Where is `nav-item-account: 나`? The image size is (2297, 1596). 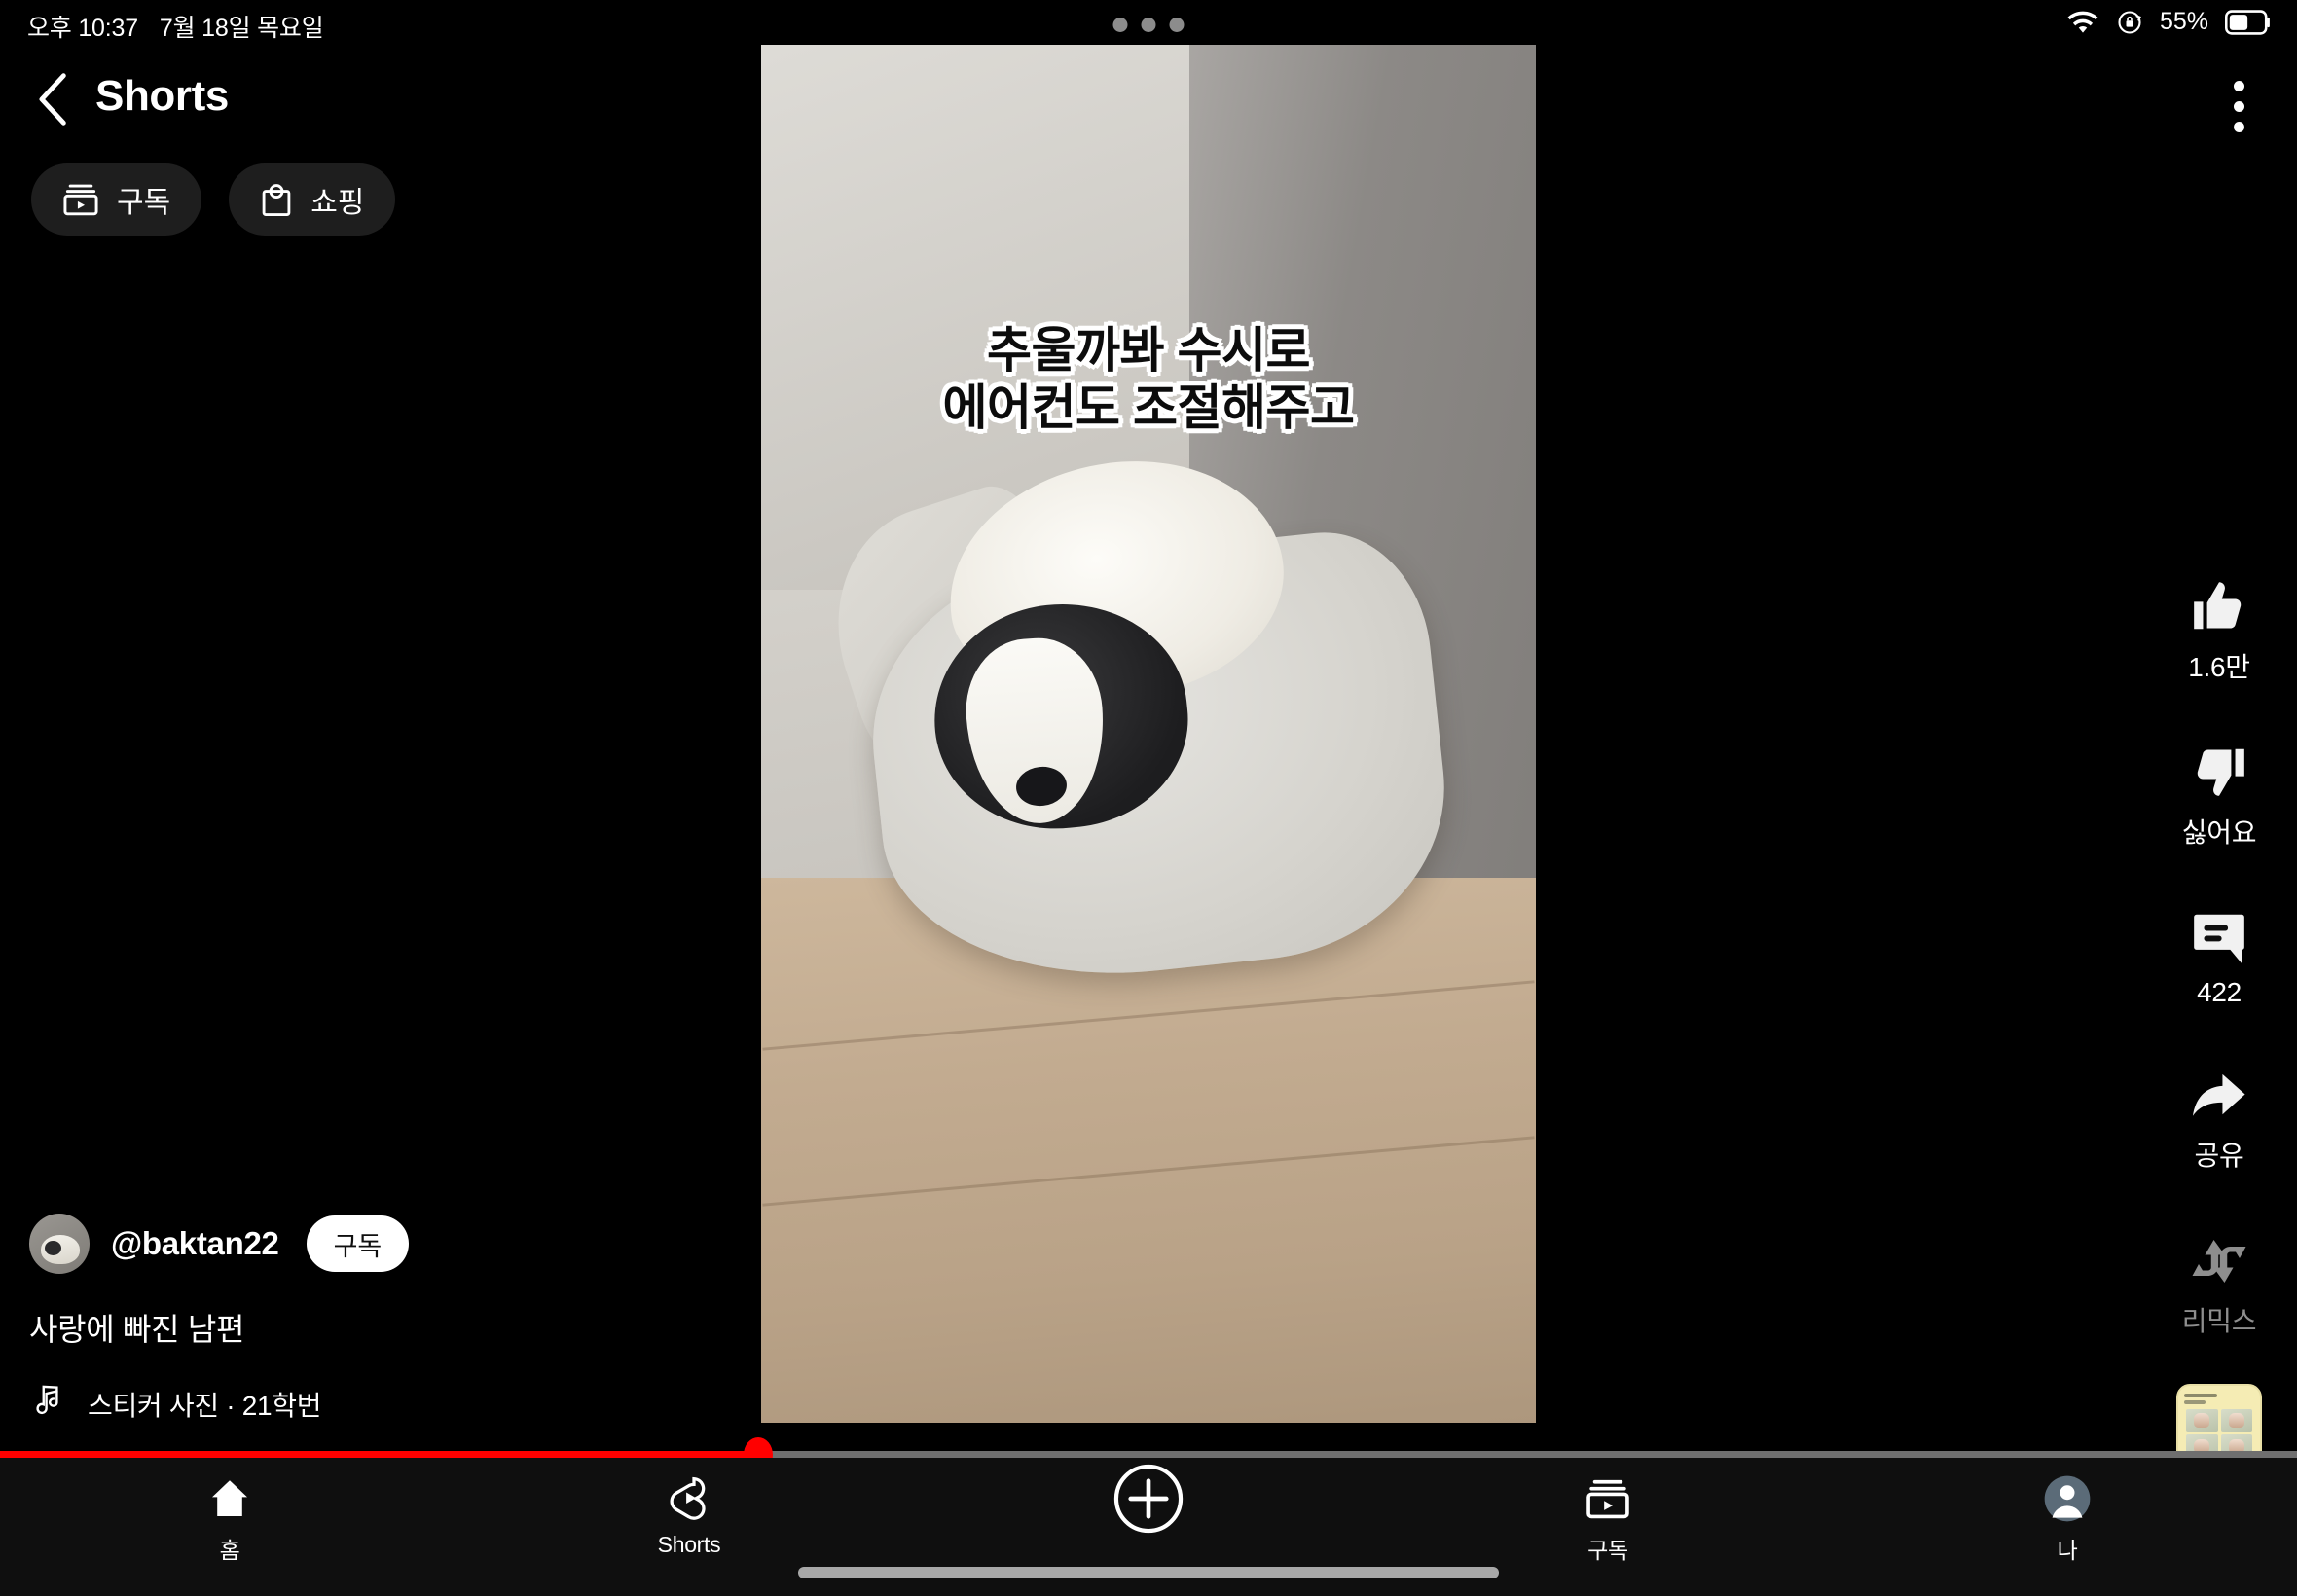 nav-item-account: 나 is located at coordinates (2067, 1511).